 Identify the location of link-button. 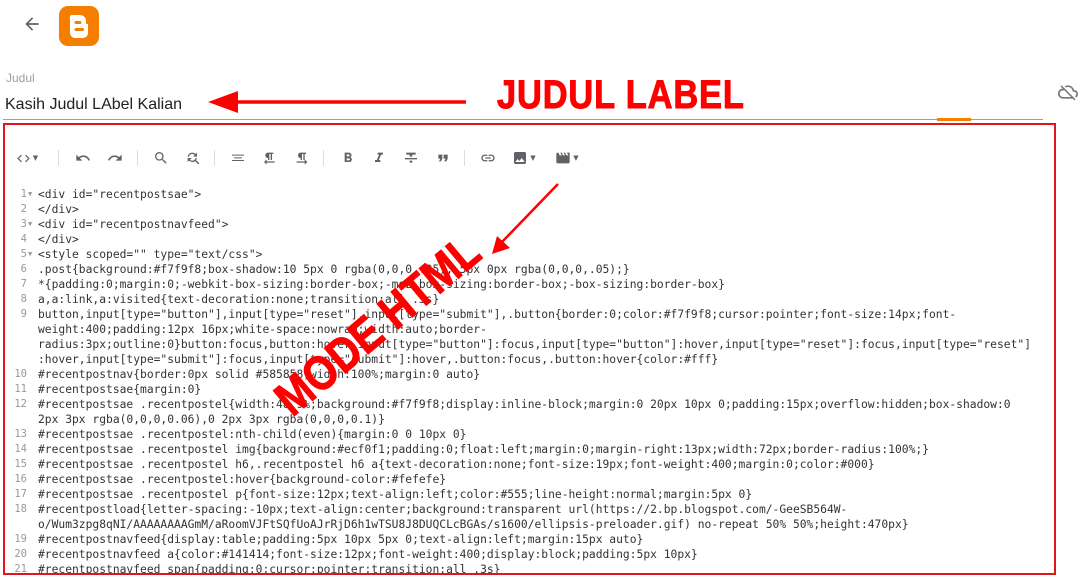
(488, 158).